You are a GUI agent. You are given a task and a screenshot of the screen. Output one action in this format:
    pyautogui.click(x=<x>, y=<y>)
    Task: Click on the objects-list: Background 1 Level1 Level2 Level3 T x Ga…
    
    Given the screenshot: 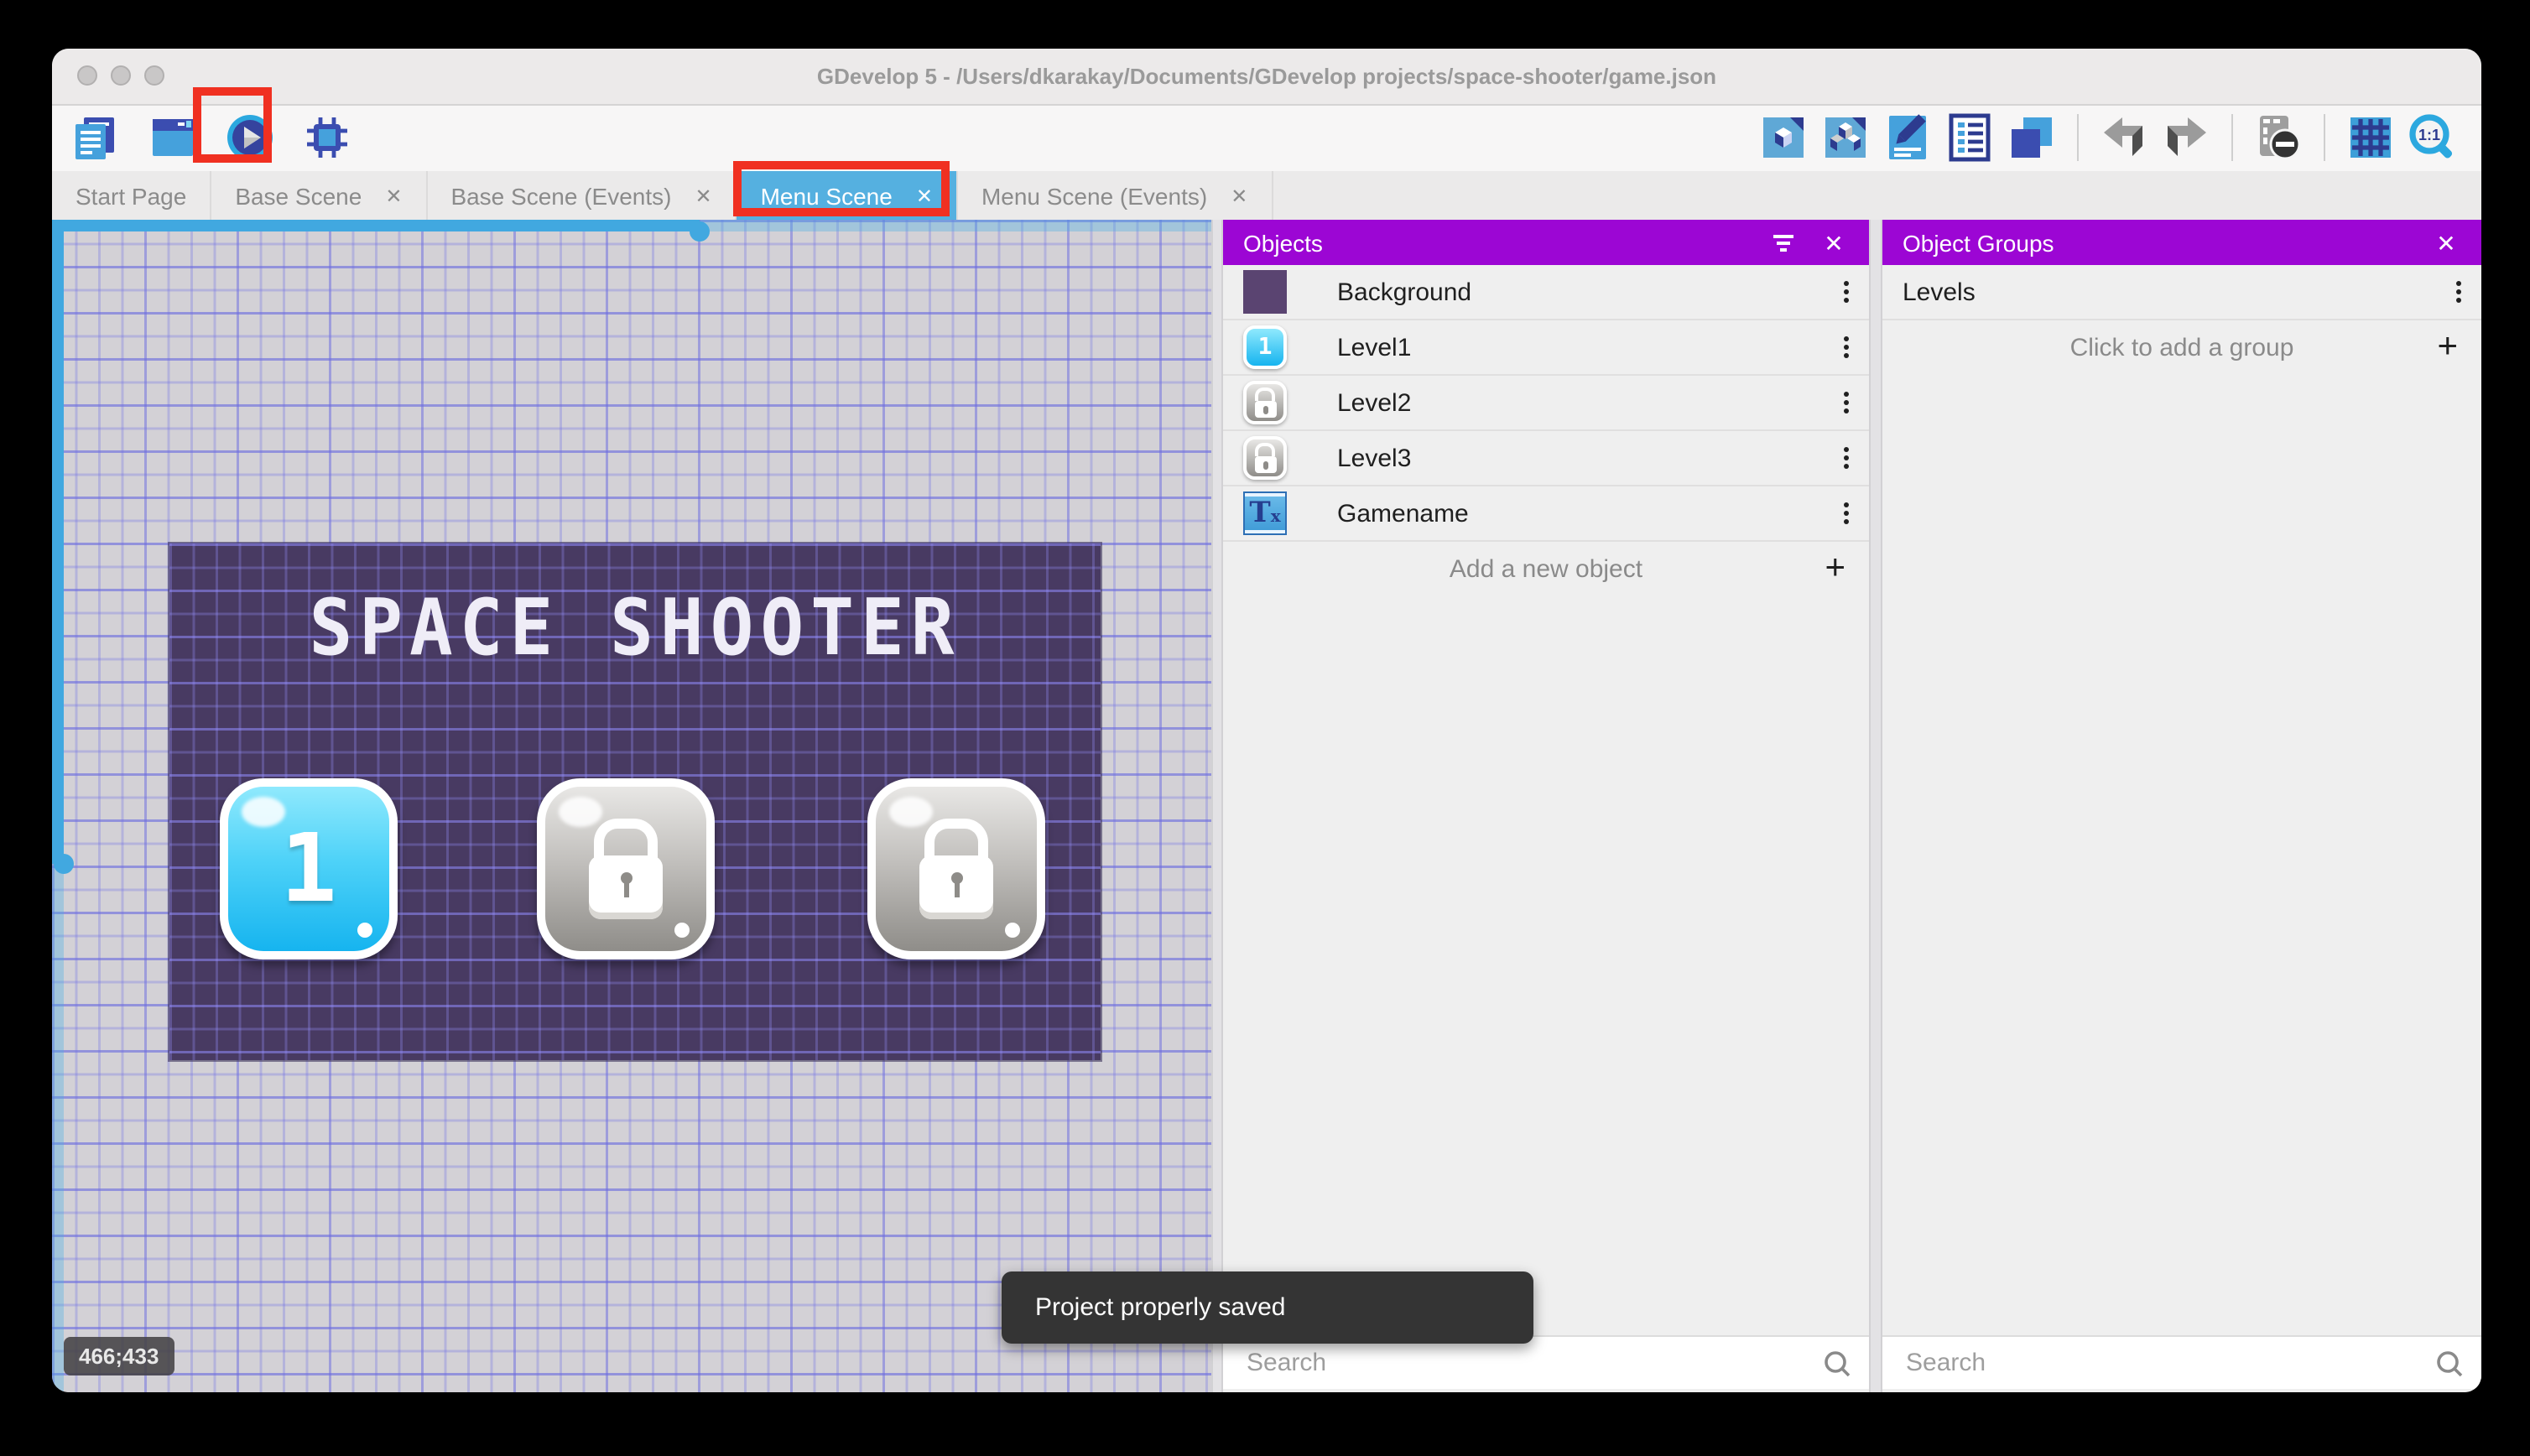 What is the action you would take?
    pyautogui.click(x=1546, y=430)
    